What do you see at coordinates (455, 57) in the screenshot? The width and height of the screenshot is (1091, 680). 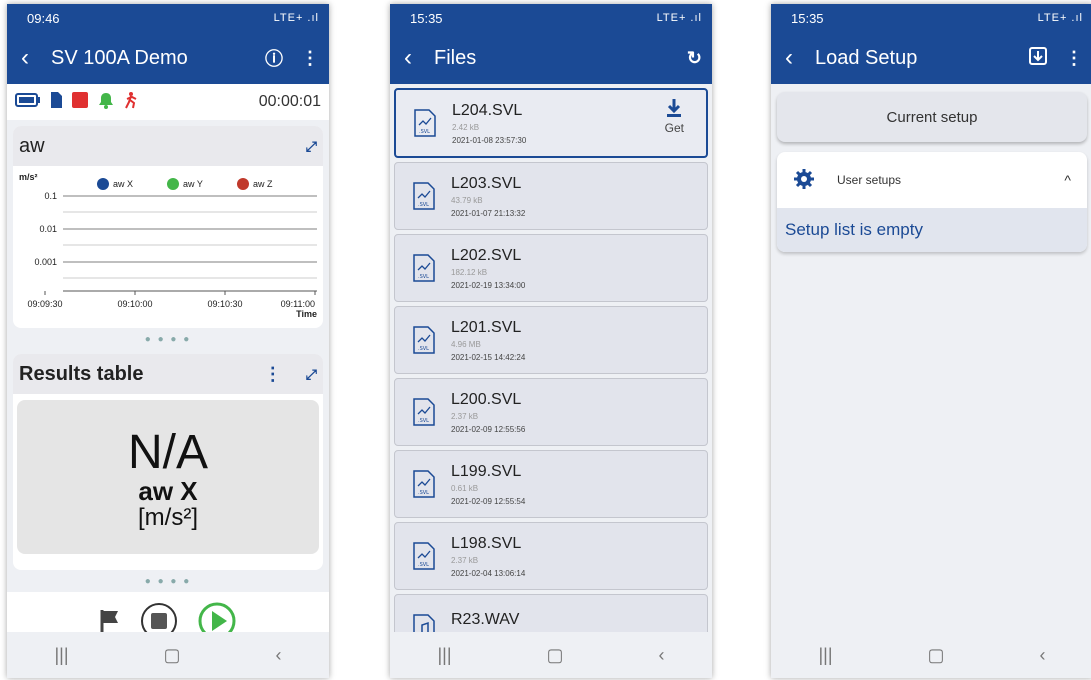 I see `page-title: Files` at bounding box center [455, 57].